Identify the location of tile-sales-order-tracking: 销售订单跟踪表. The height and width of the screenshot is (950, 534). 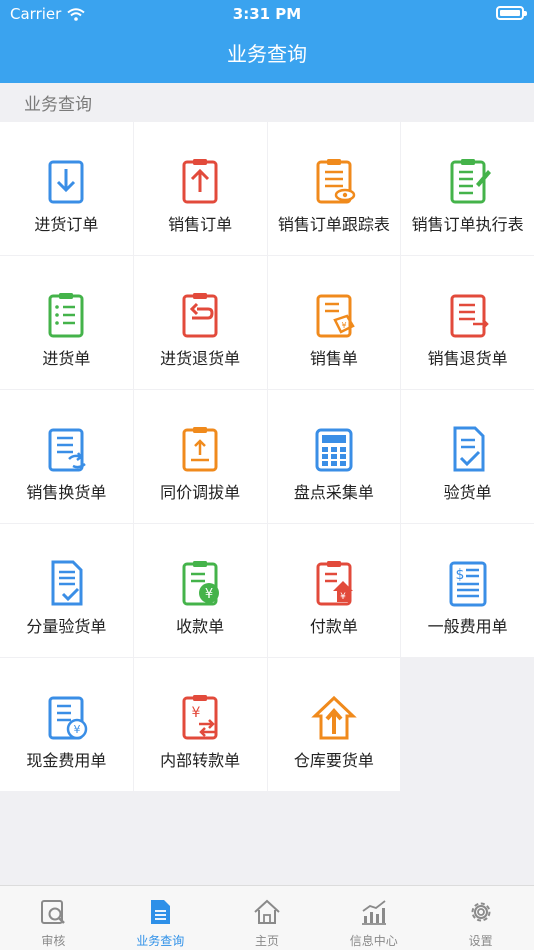
(334, 188).